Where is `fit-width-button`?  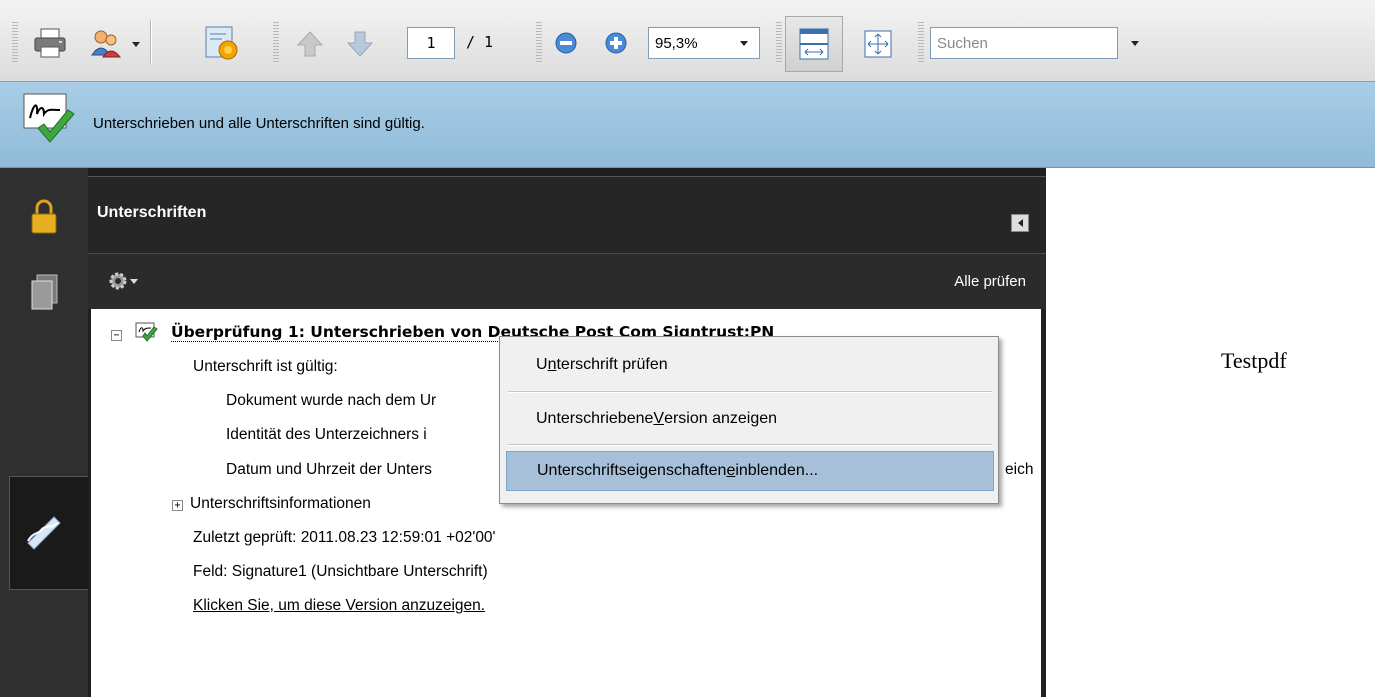 fit-width-button is located at coordinates (814, 44).